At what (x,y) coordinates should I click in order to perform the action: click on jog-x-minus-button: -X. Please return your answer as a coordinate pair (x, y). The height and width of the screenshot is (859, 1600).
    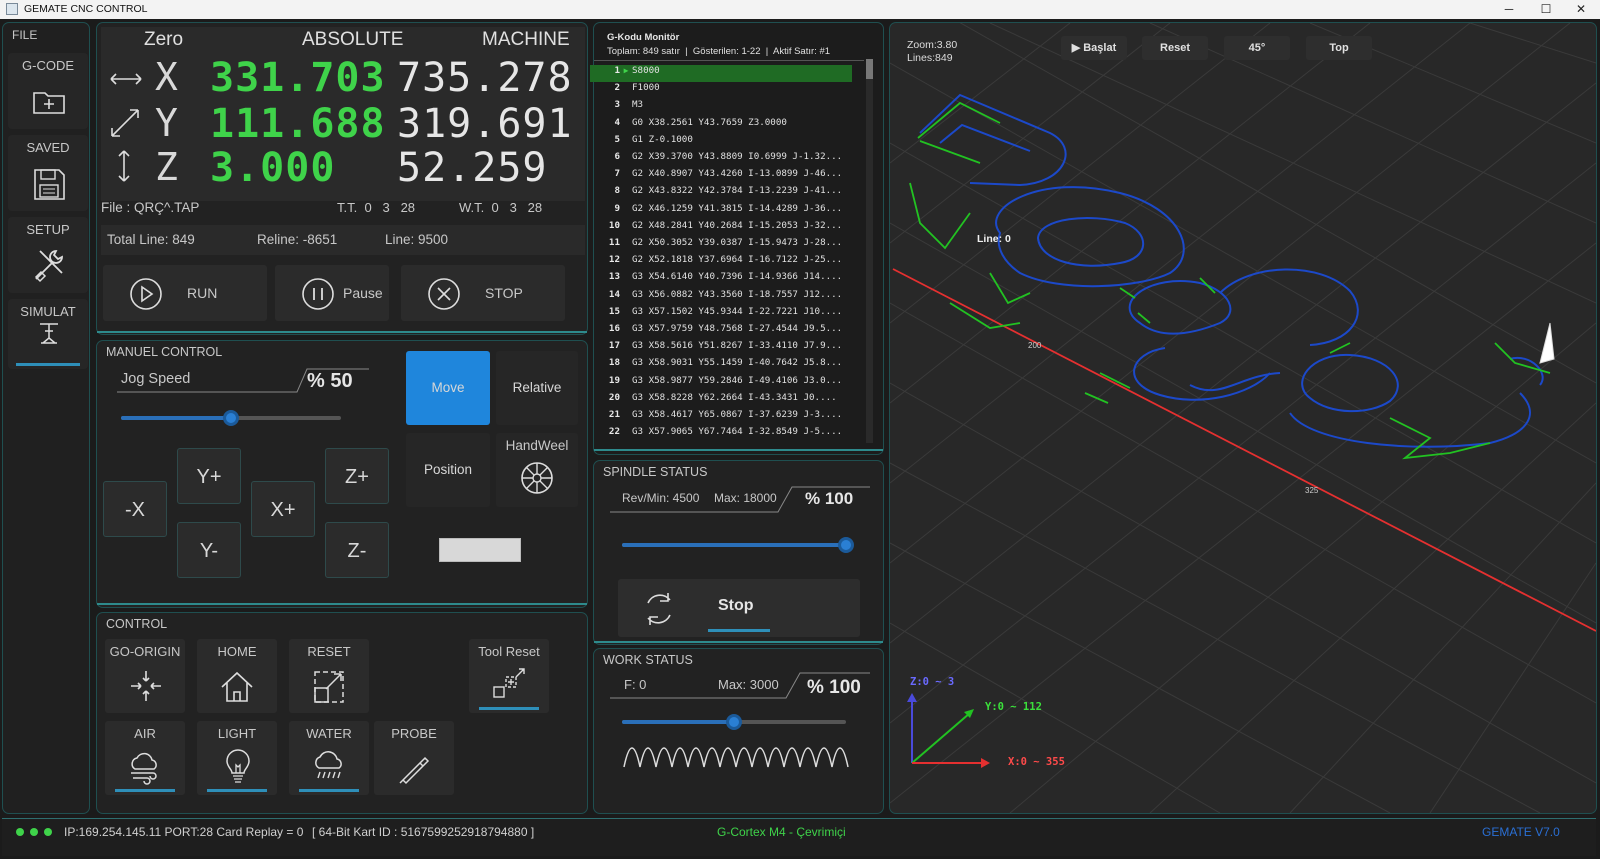
    Looking at the image, I should click on (135, 509).